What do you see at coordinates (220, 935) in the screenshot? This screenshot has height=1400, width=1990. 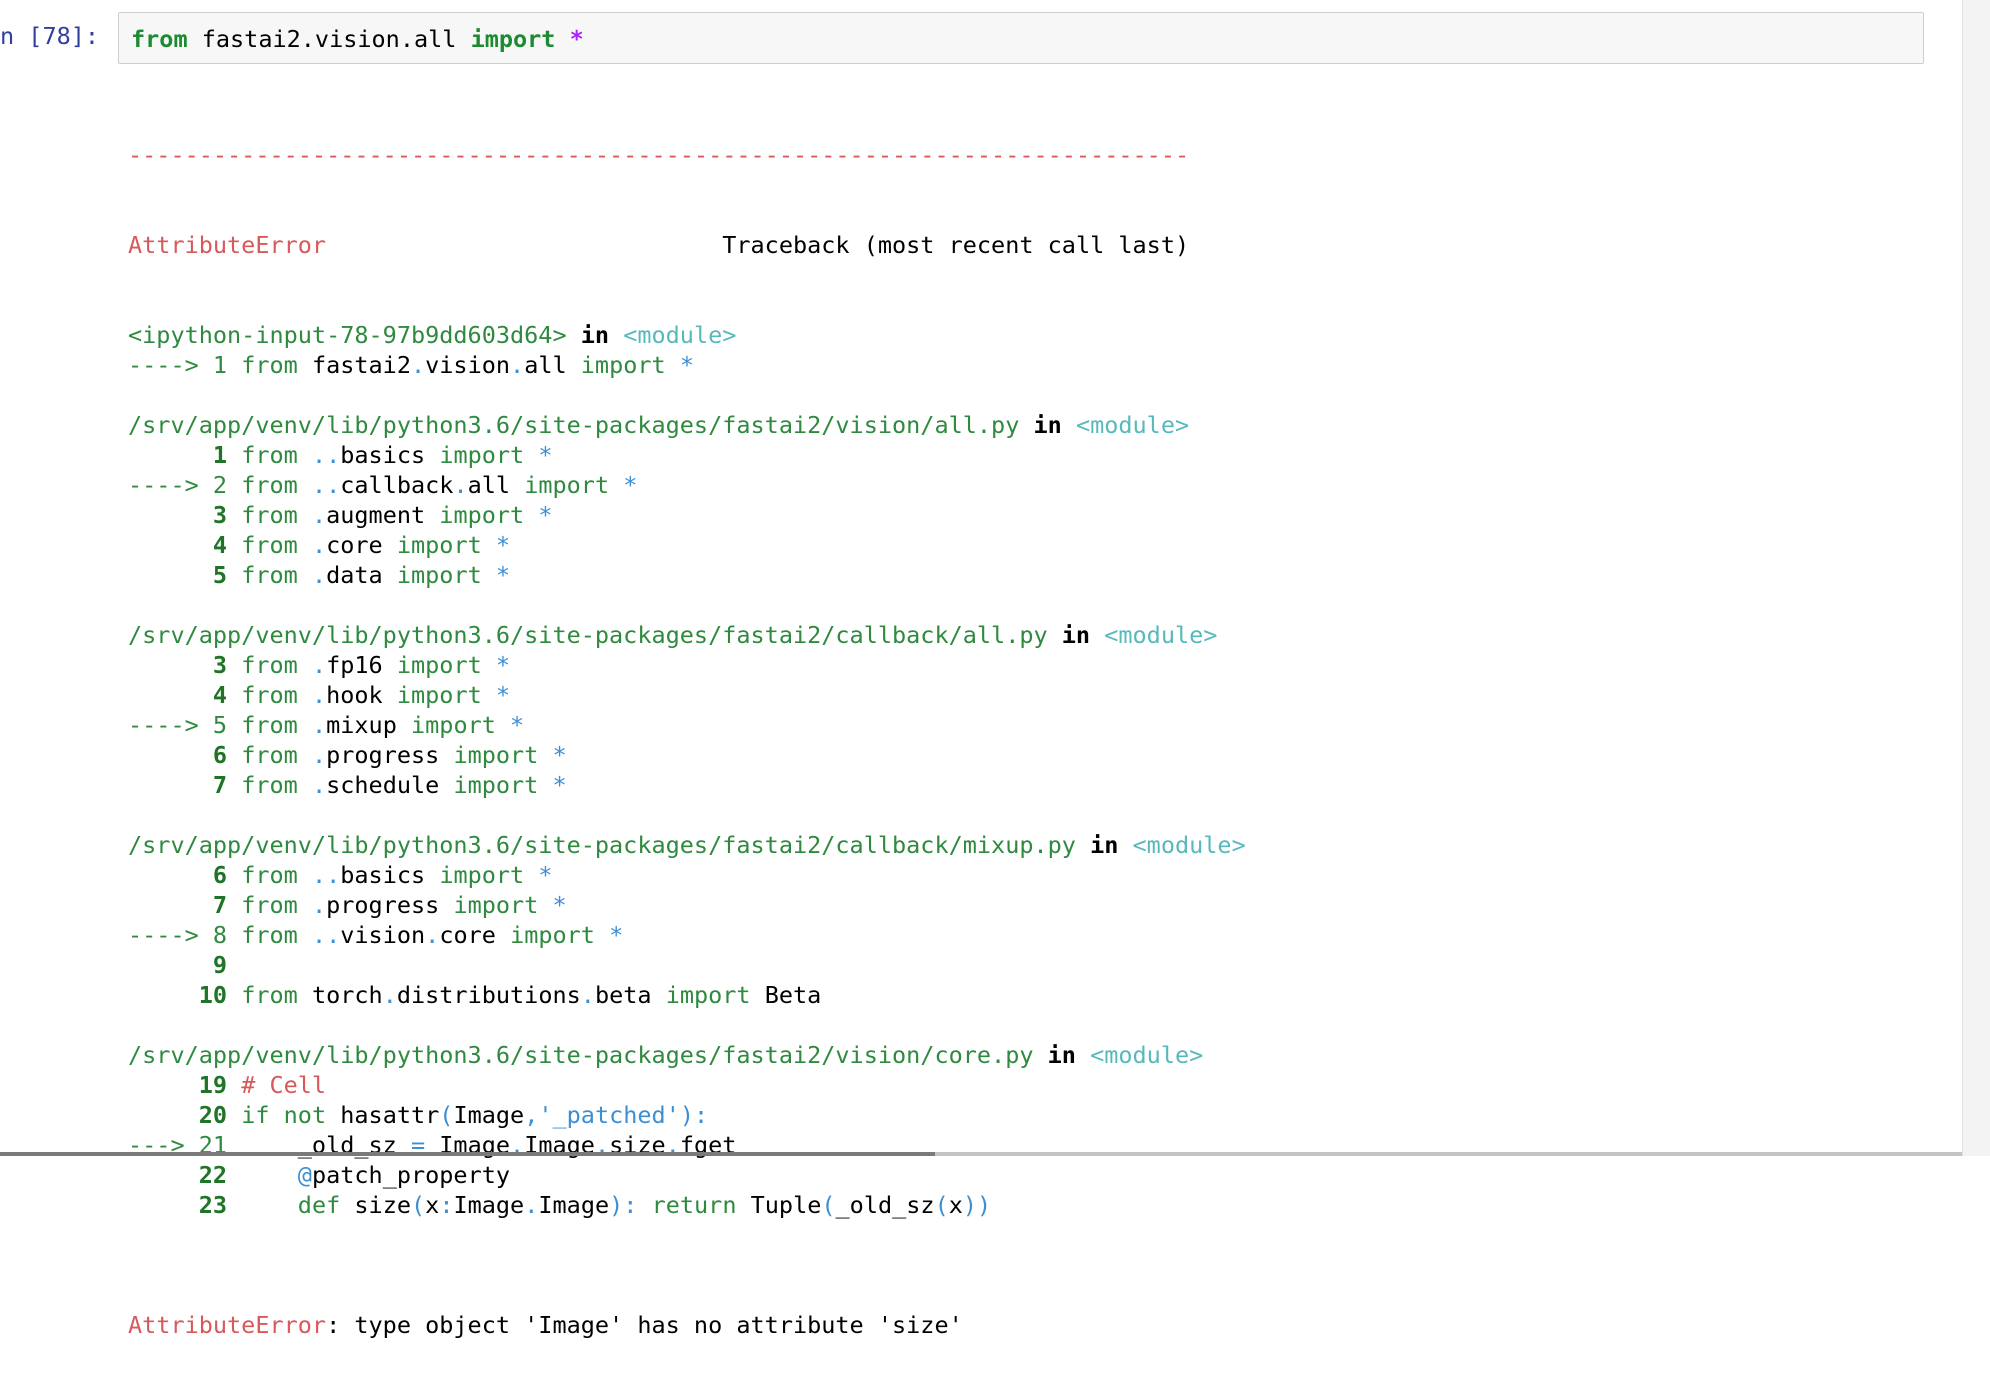 I see `line-number: 8` at bounding box center [220, 935].